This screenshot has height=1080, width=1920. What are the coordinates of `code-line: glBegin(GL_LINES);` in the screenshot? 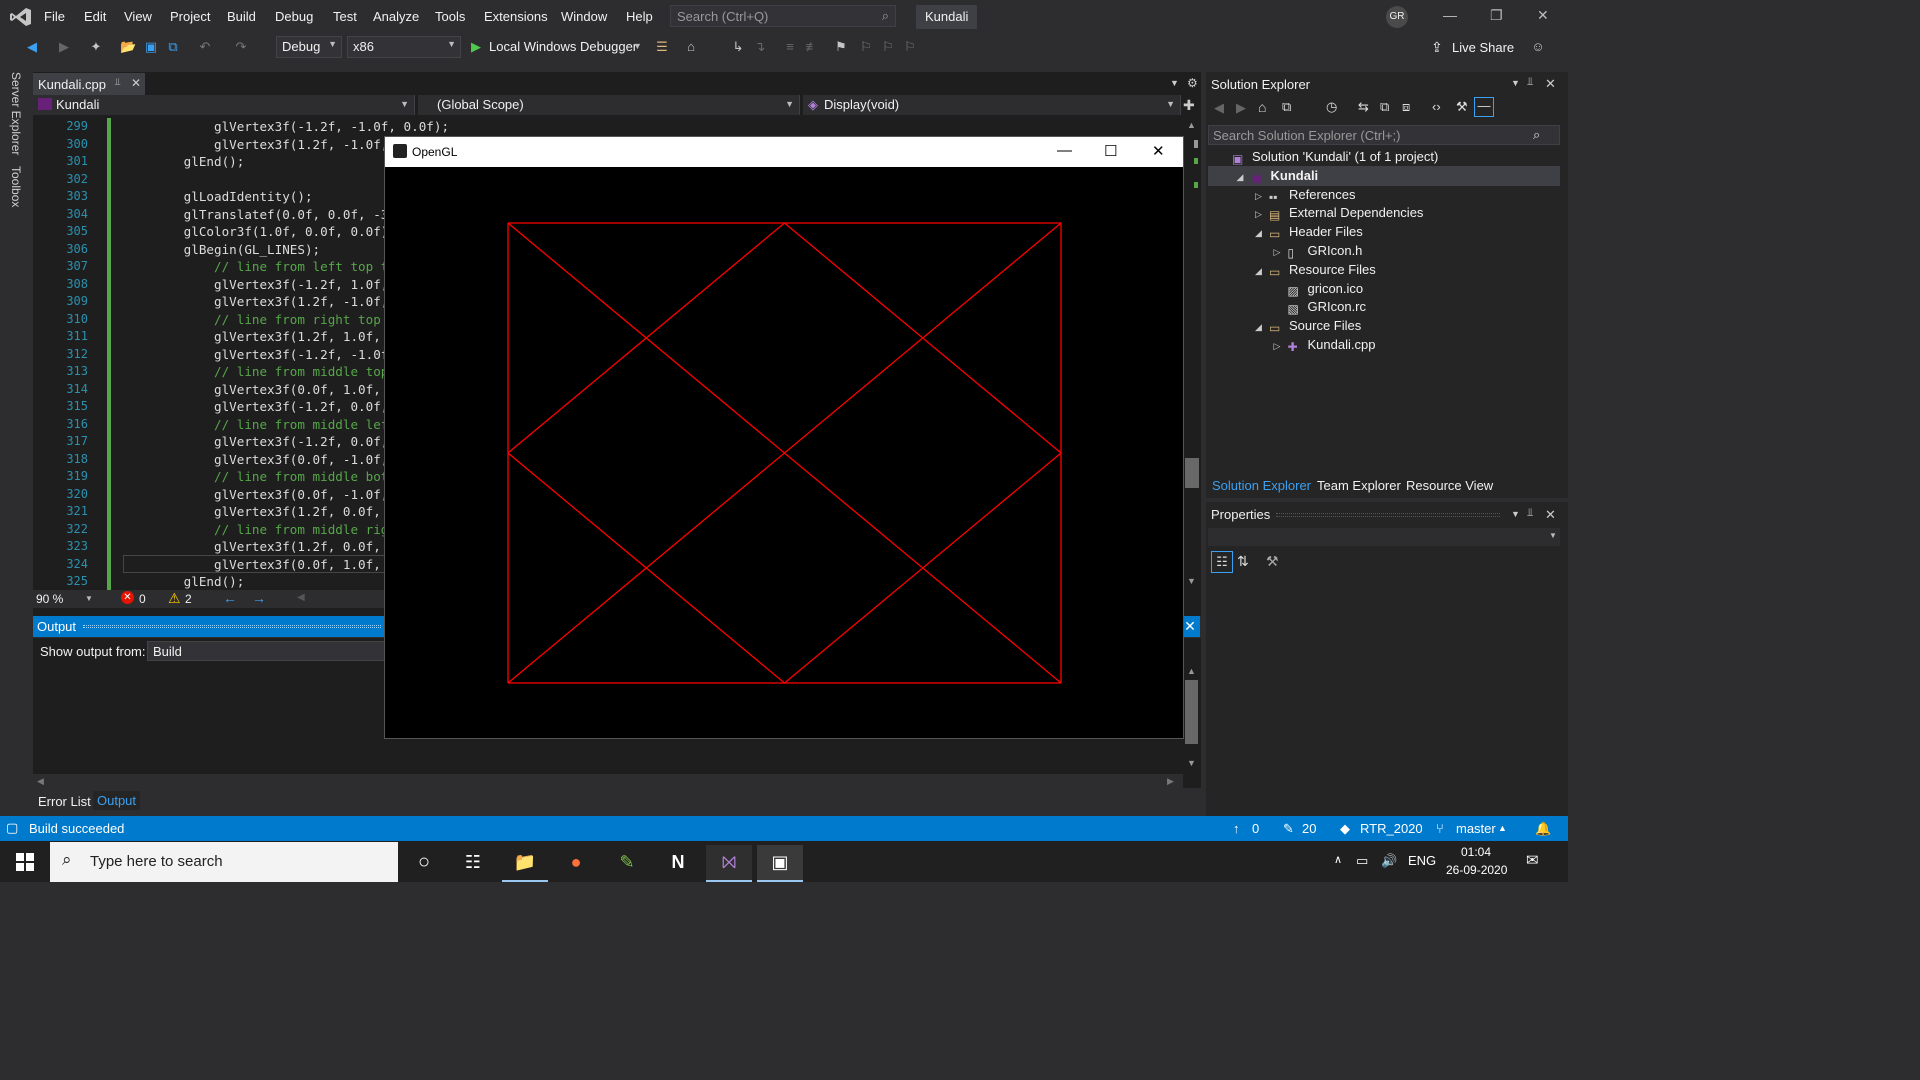 It's located at (221, 249).